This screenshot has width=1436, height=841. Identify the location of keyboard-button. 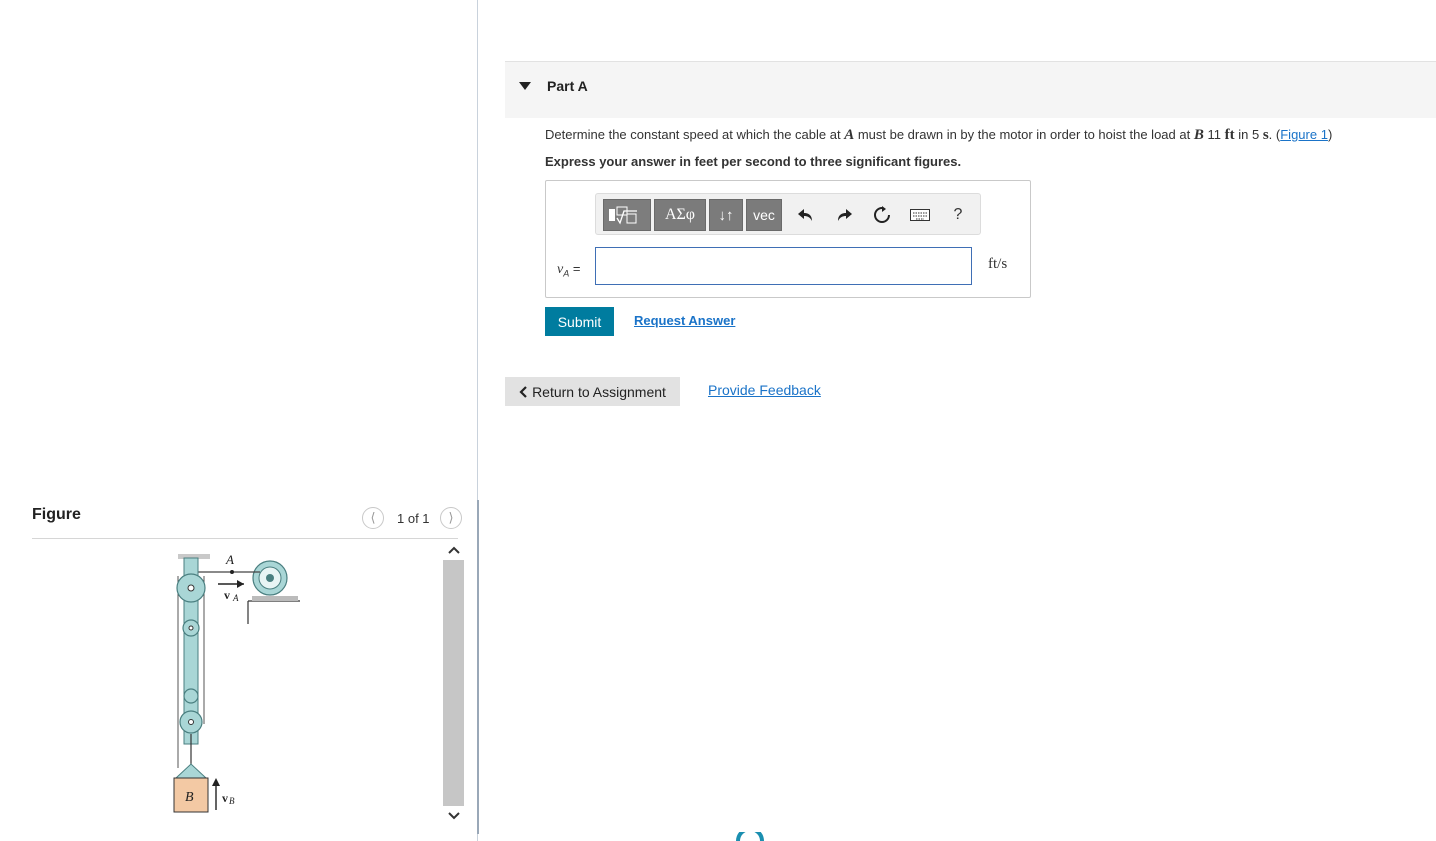
(920, 215).